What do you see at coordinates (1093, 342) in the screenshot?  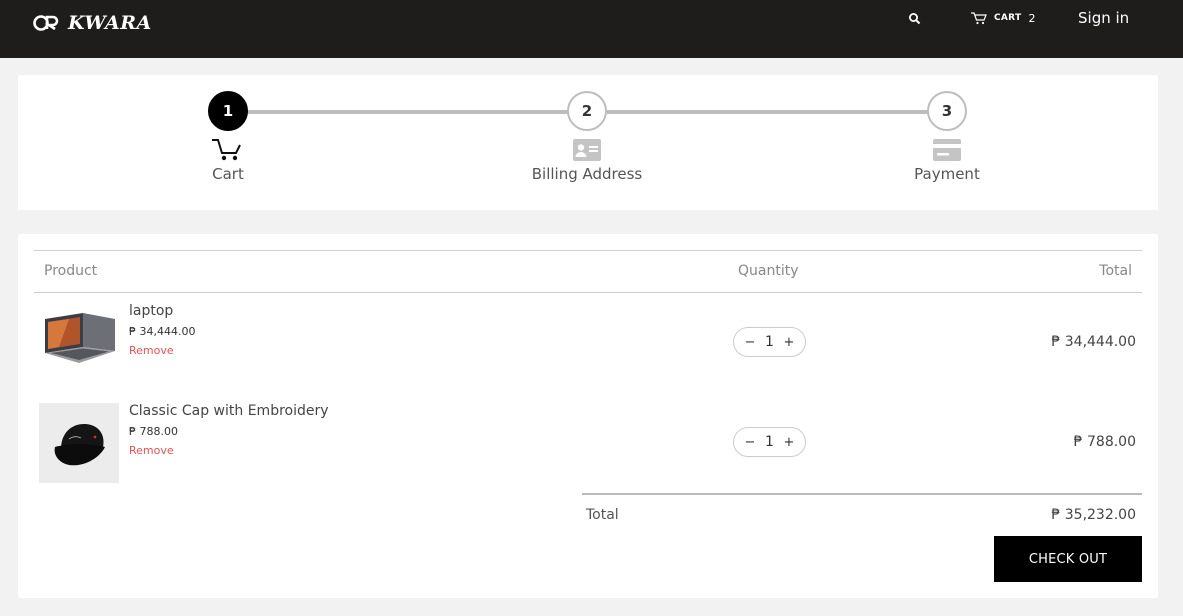 I see `line-total: ₱ 34,444.00` at bounding box center [1093, 342].